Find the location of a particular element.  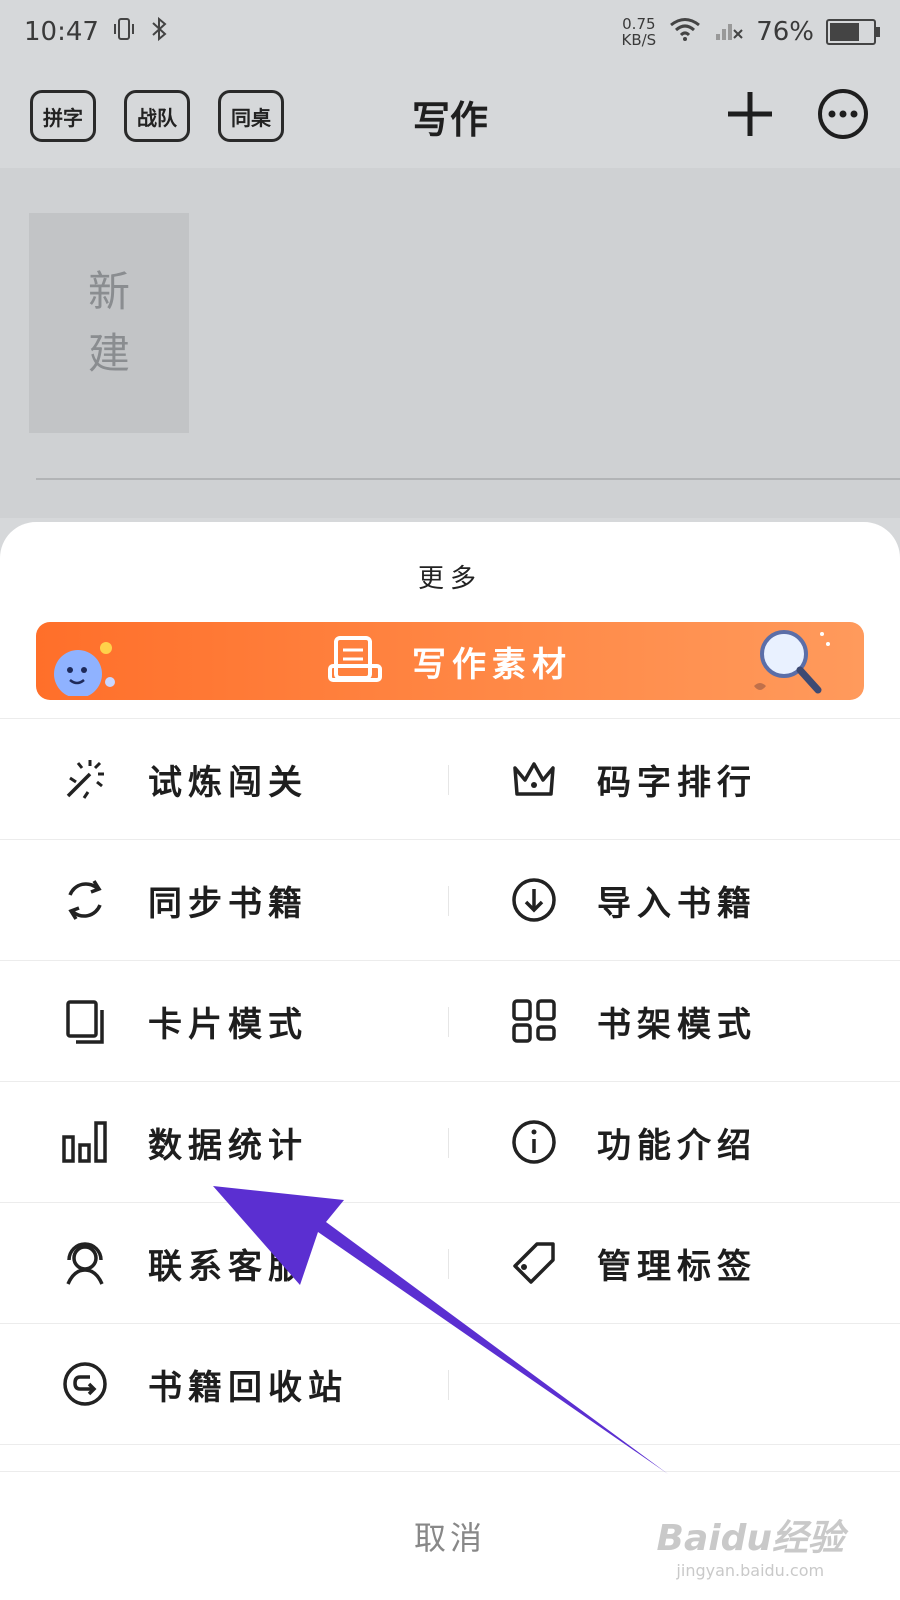

menu-label: 书籍回收站 is located at coordinates (248, 1387).